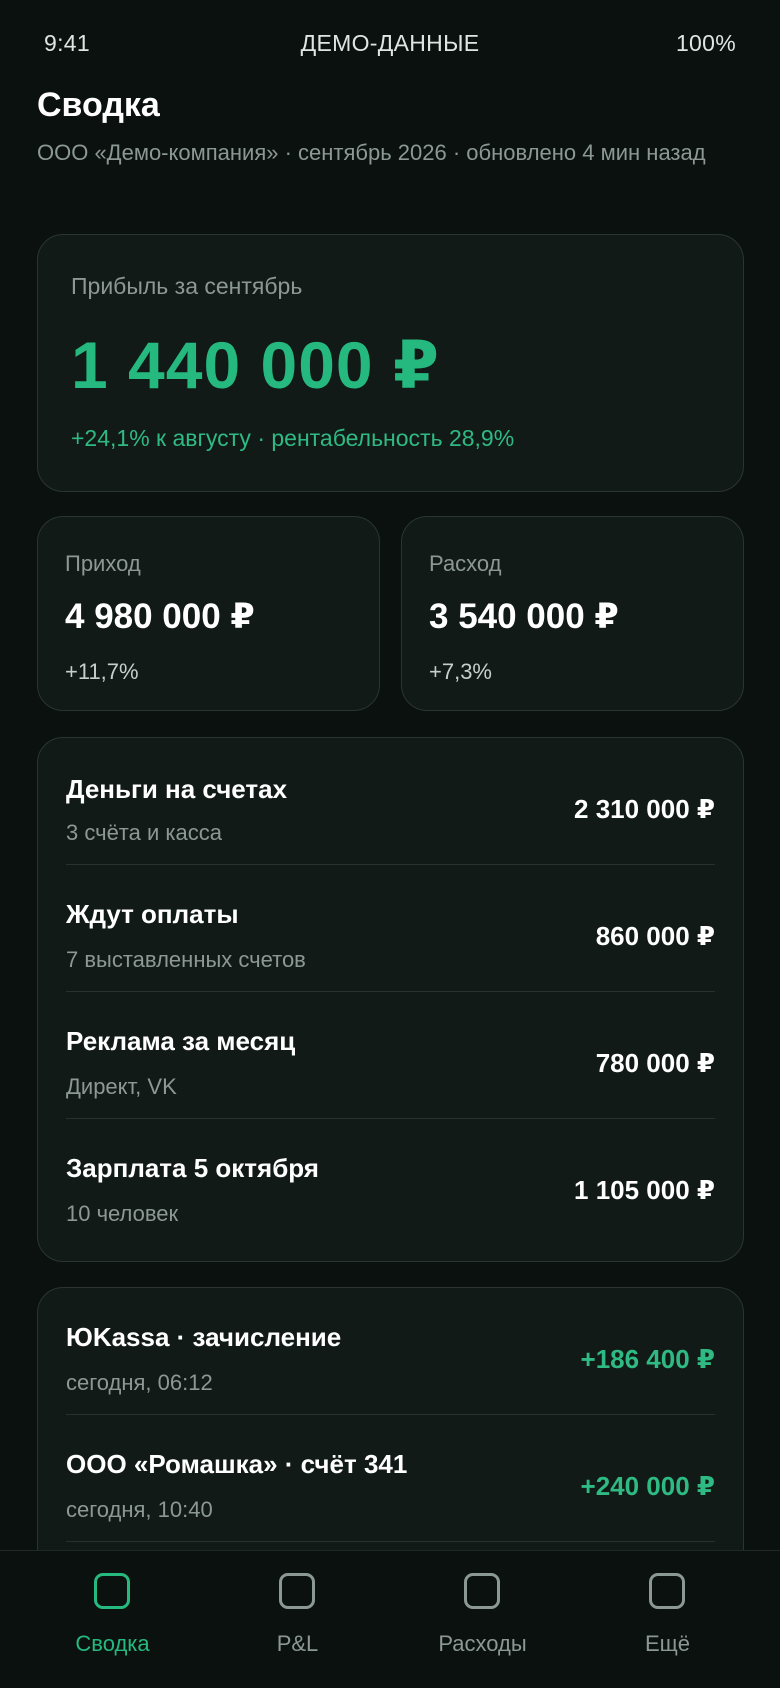  What do you see at coordinates (297, 1619) in the screenshot?
I see `tab-pnl: P&L` at bounding box center [297, 1619].